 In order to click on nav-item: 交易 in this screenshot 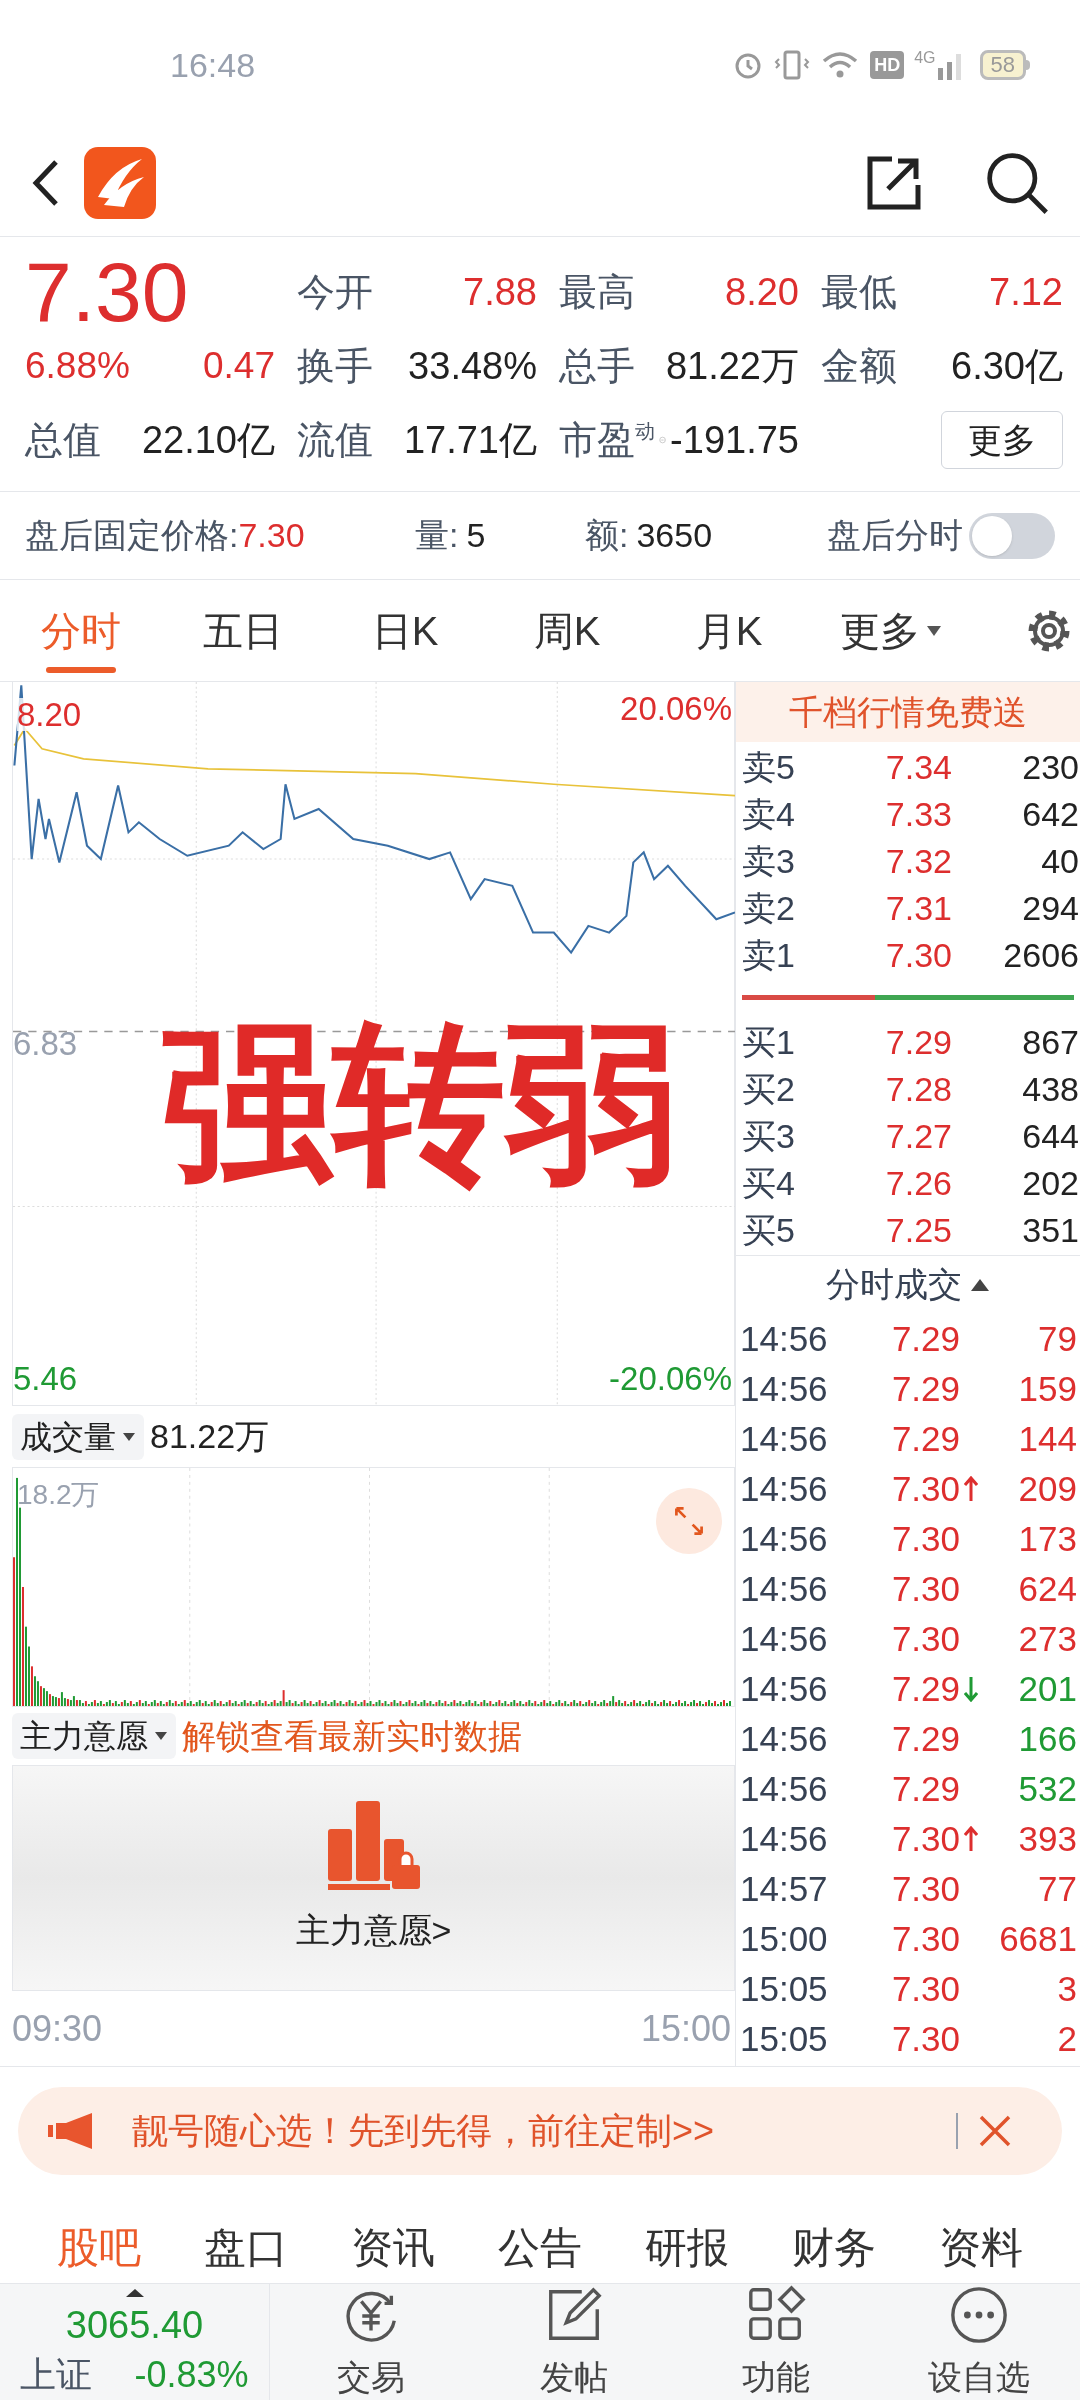, I will do `click(371, 2342)`.